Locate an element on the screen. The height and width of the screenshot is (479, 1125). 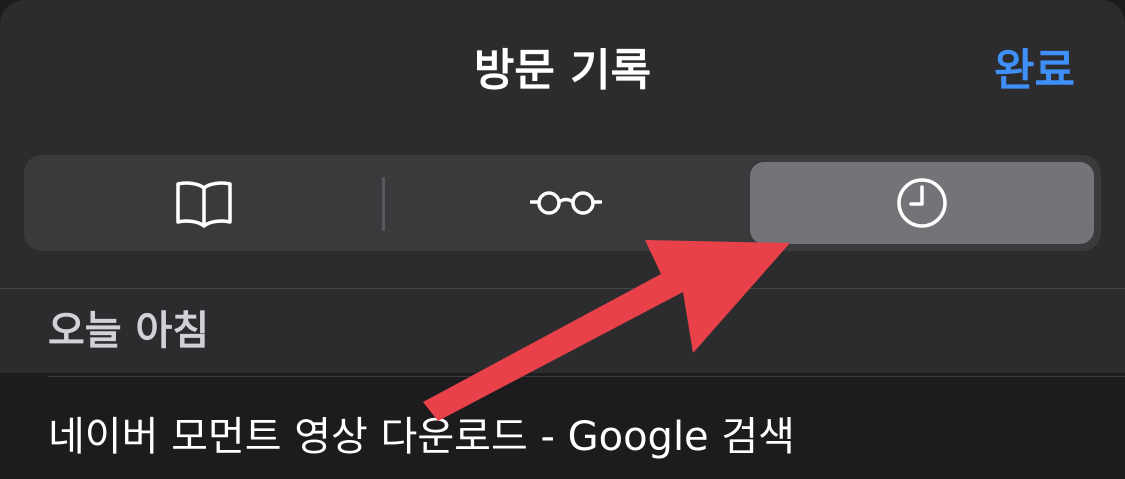
page-title: 방문 기록 is located at coordinates (562, 70).